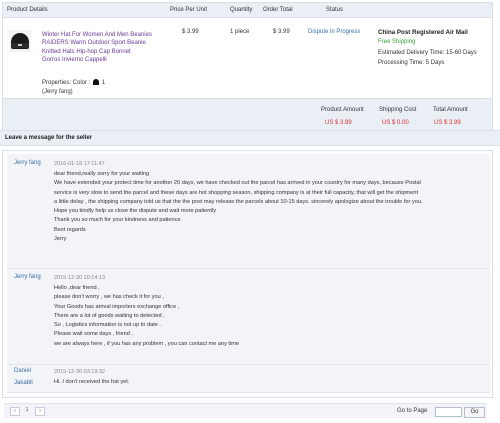 This screenshot has height=423, width=500. I want to click on shipping-cost-label: Shipping Cost, so click(398, 110).